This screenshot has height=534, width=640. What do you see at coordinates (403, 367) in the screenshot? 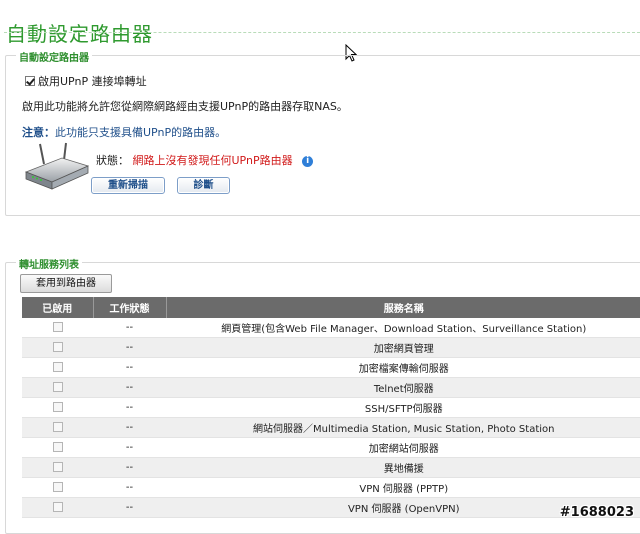
I see `service-name: 加密檔案傳輸伺服器` at bounding box center [403, 367].